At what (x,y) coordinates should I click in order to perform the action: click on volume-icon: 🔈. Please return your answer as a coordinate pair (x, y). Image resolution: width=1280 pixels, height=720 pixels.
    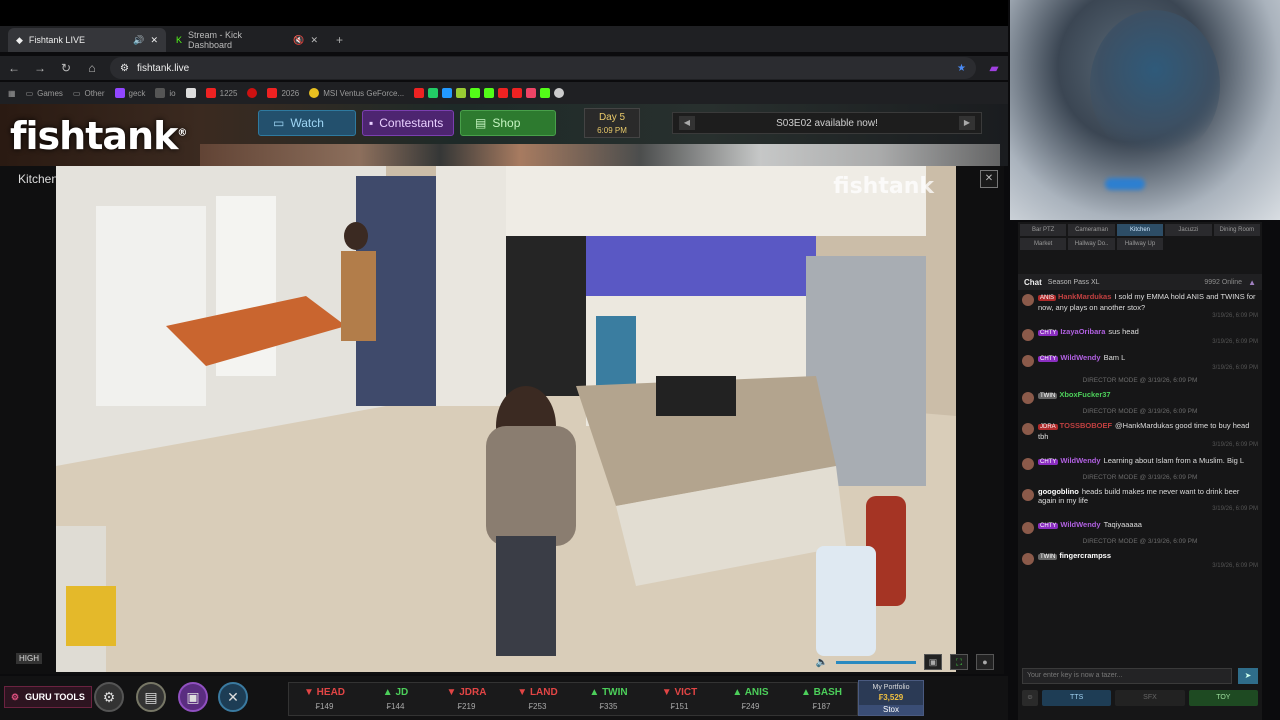
    Looking at the image, I should click on (822, 662).